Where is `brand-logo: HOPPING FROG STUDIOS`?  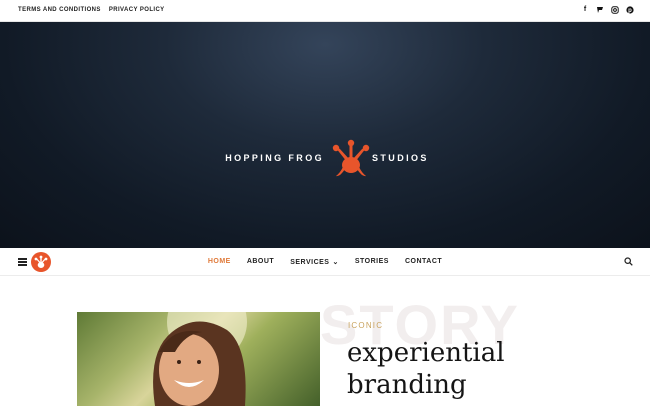
brand-logo: HOPPING FROG STUDIOS is located at coordinates (325, 159).